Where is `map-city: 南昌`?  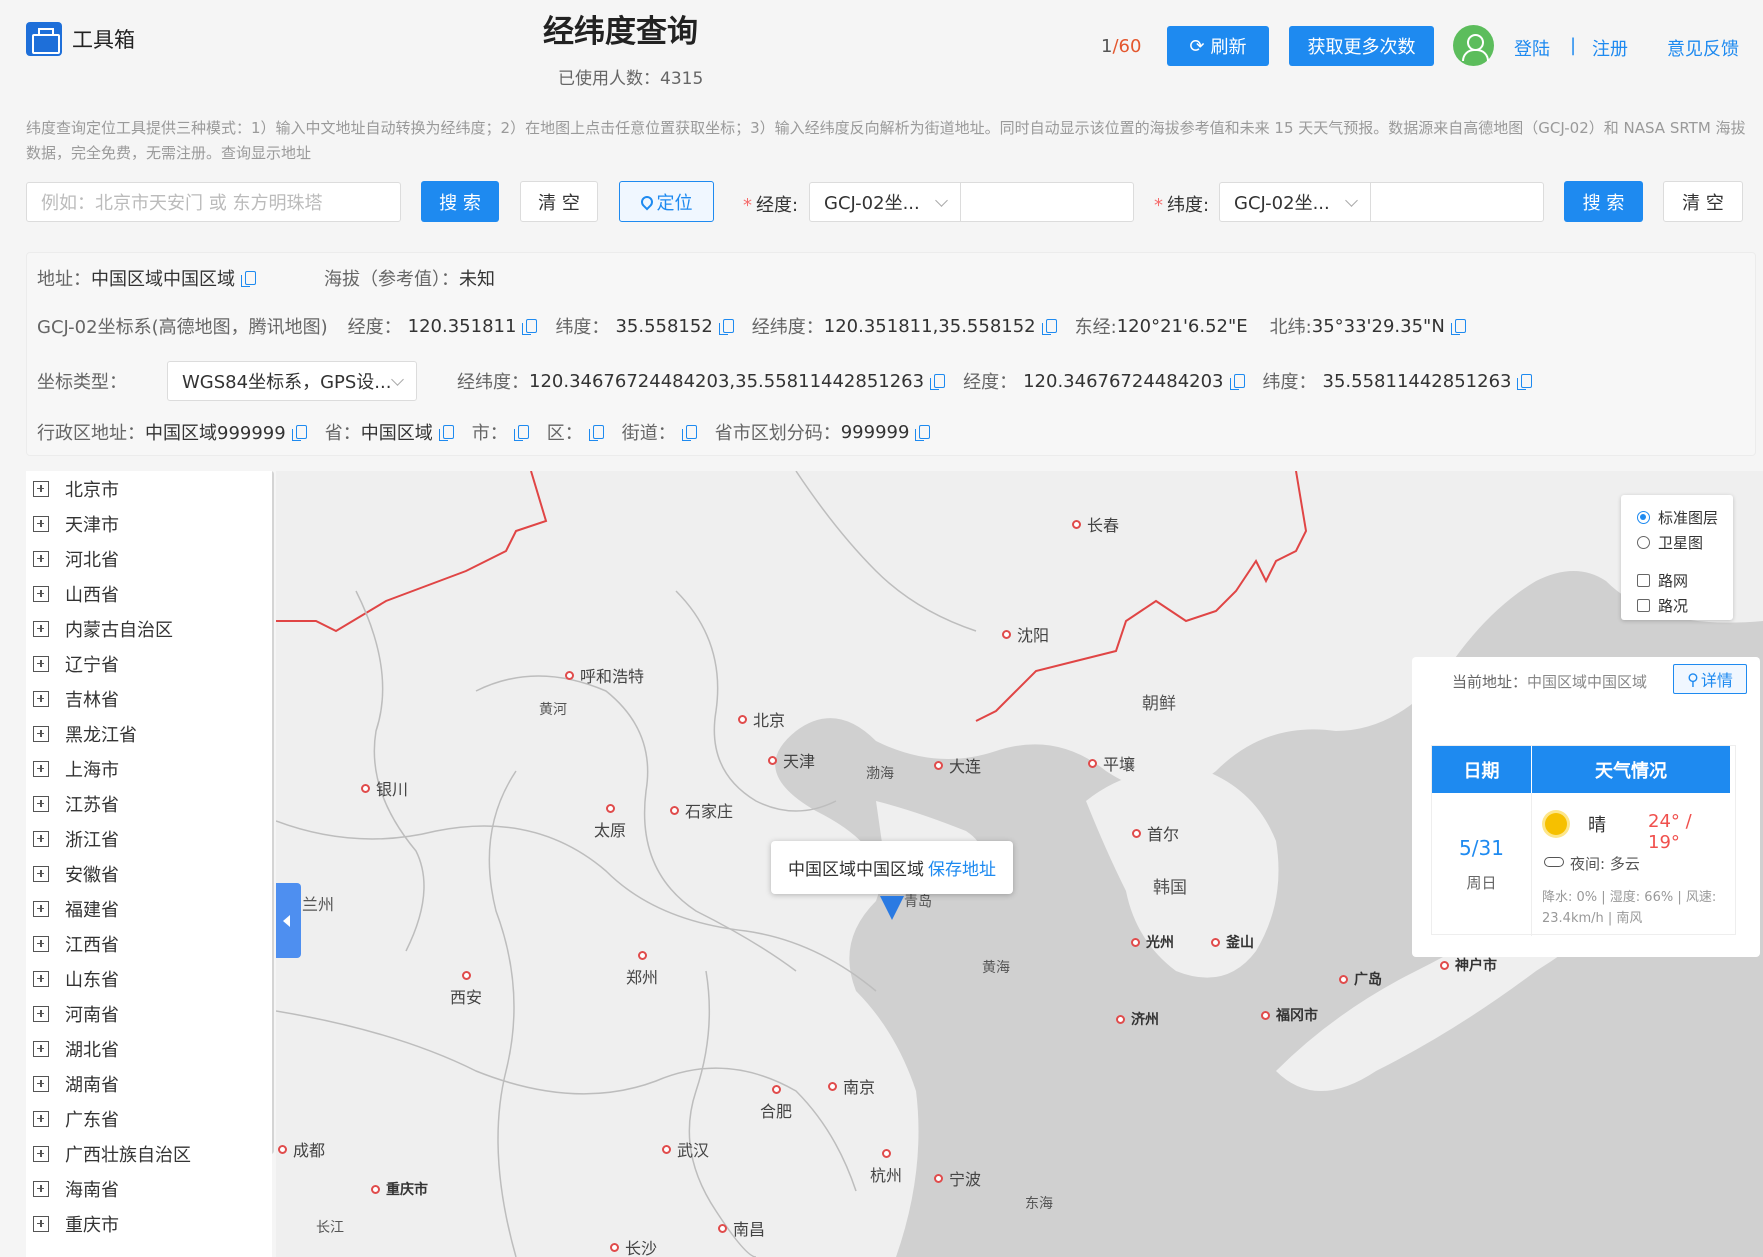
map-city: 南昌 is located at coordinates (741, 1228).